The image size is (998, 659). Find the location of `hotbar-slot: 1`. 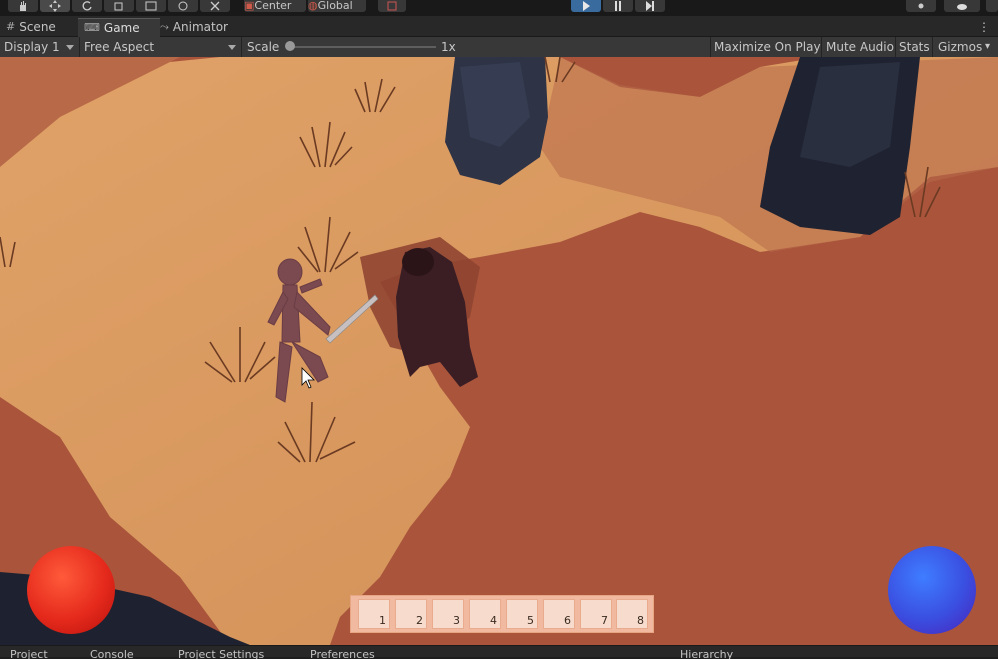

hotbar-slot: 1 is located at coordinates (374, 614).